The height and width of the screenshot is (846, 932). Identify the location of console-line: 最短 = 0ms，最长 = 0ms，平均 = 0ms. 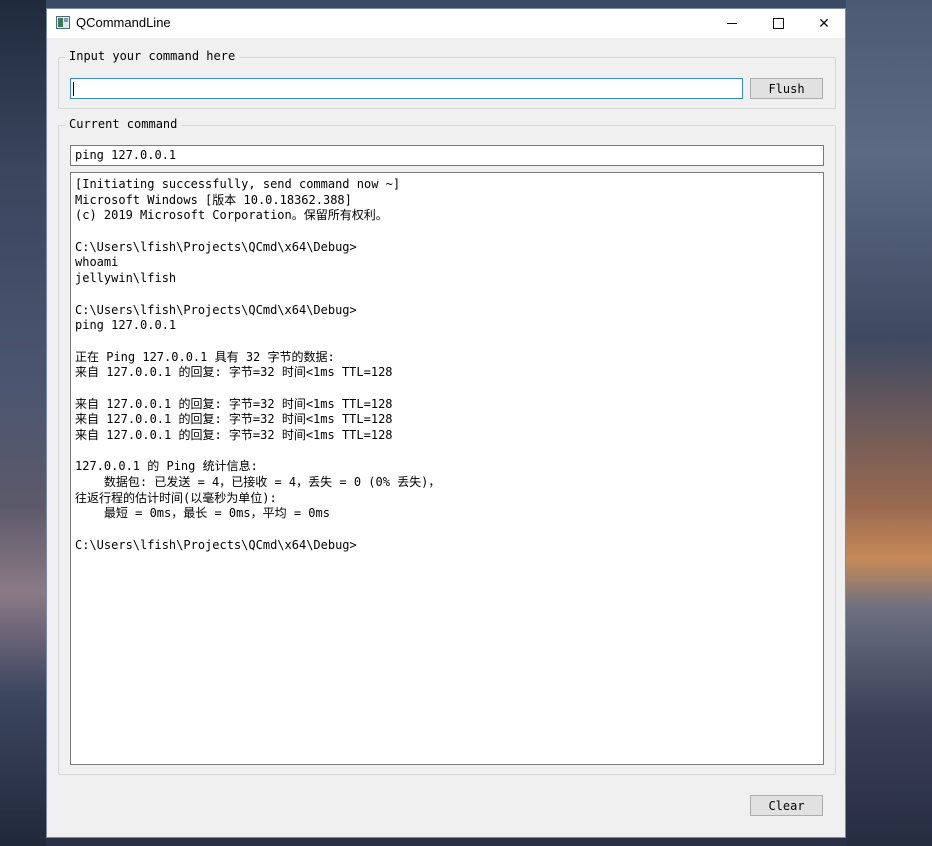
(202, 513).